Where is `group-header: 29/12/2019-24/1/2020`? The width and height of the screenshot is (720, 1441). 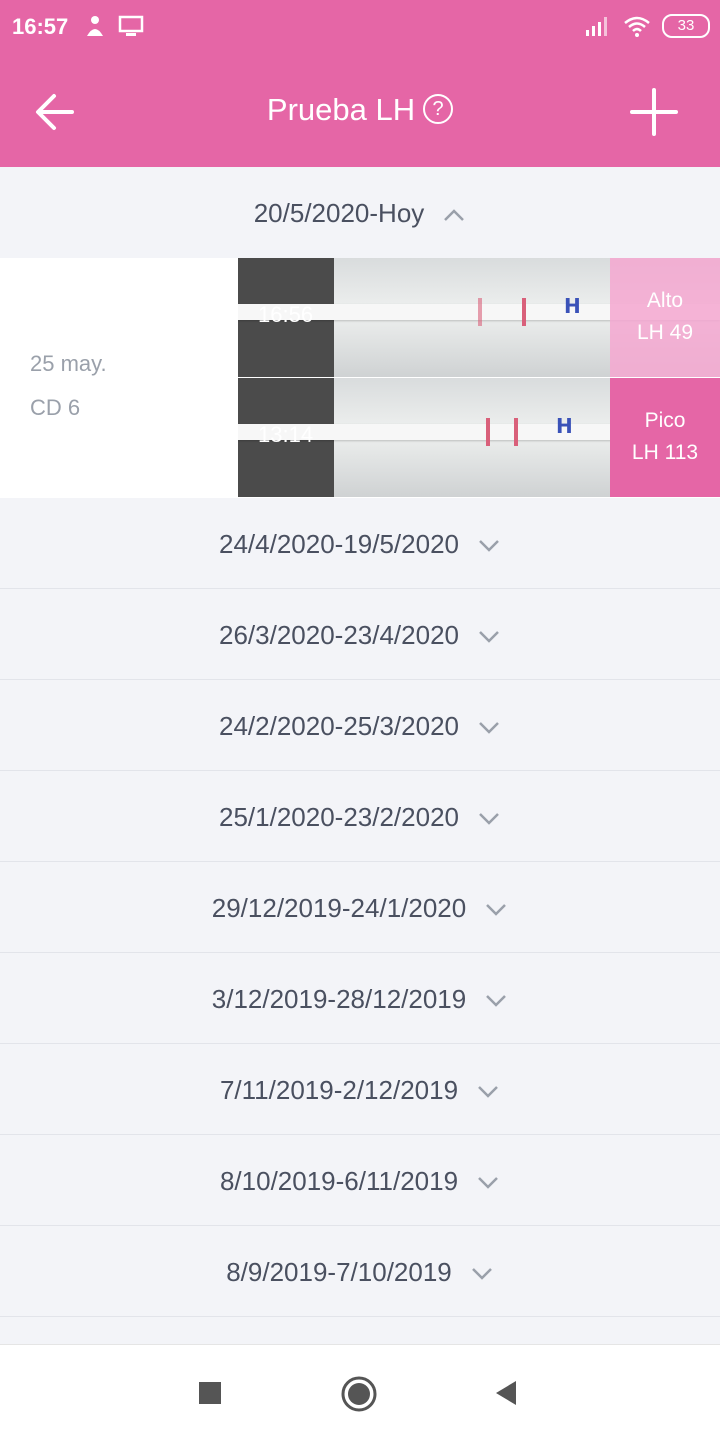 group-header: 29/12/2019-24/1/2020 is located at coordinates (360, 907).